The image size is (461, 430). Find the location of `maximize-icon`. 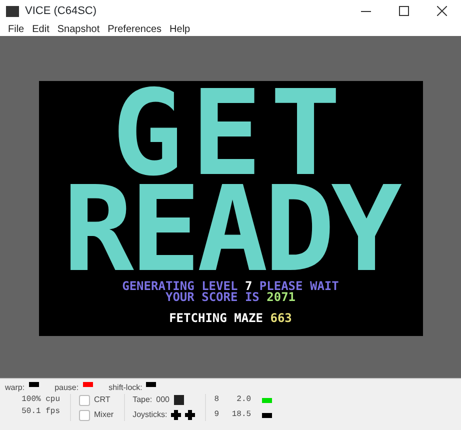

maximize-icon is located at coordinates (404, 11).